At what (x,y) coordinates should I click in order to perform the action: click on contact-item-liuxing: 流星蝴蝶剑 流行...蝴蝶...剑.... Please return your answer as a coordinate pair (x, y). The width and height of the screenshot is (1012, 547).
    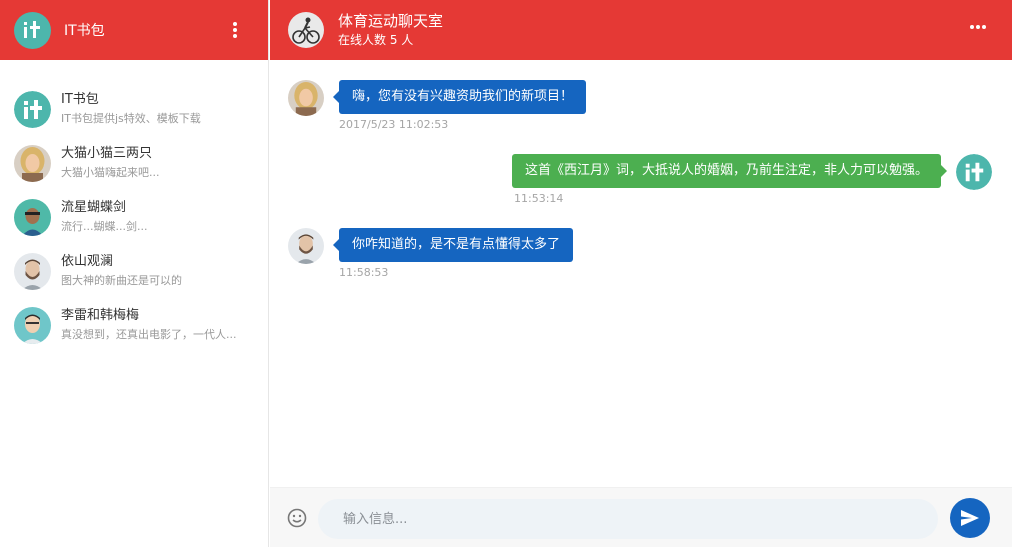
    Looking at the image, I should click on (134, 217).